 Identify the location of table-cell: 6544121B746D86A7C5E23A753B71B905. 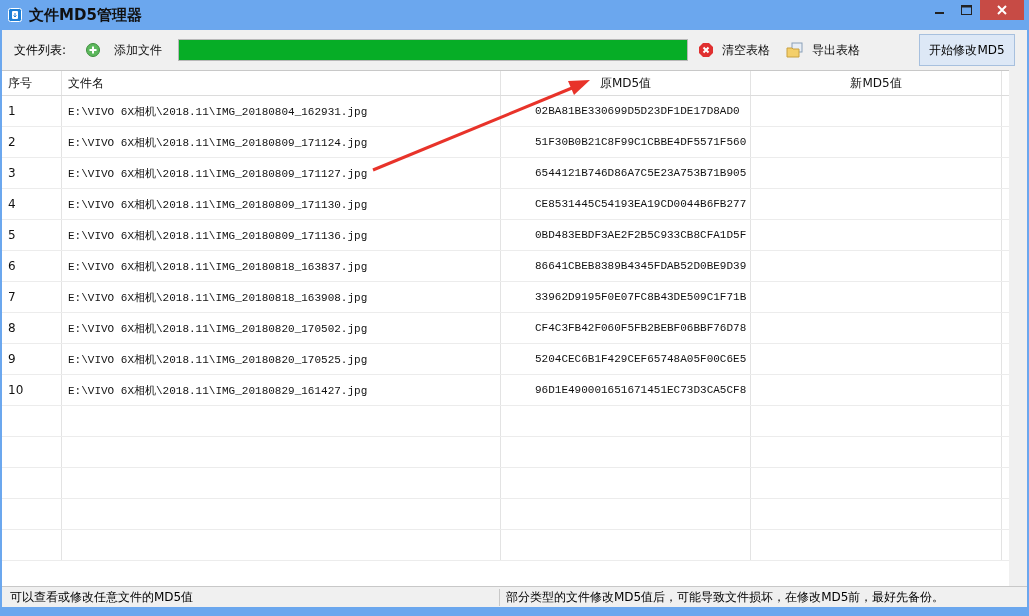
(626, 173).